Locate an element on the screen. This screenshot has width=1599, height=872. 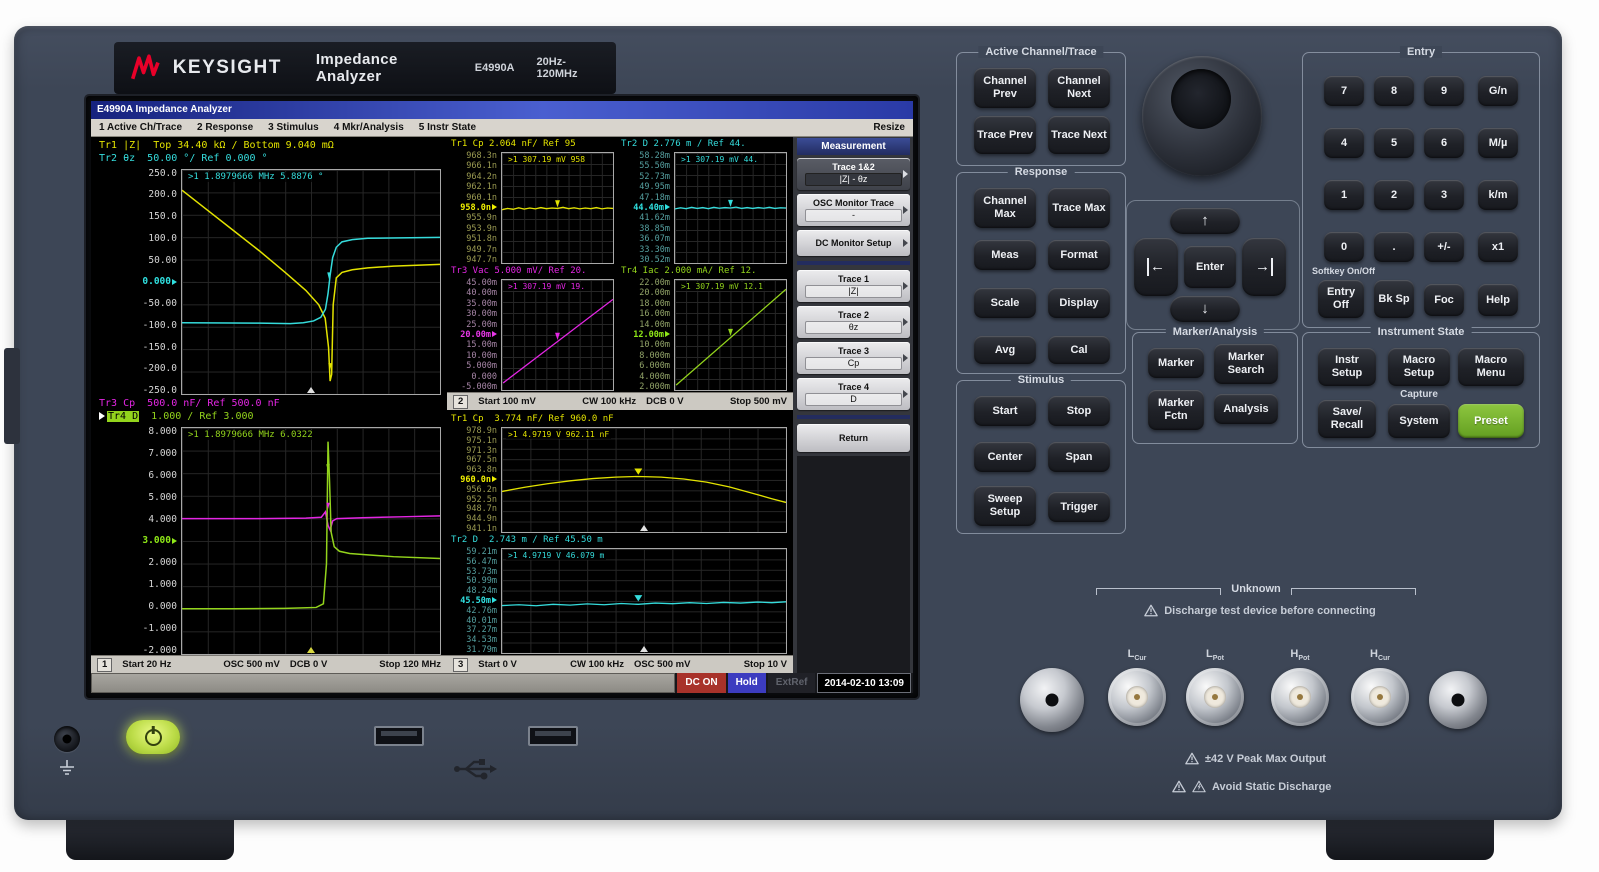
power-button is located at coordinates (153, 737).